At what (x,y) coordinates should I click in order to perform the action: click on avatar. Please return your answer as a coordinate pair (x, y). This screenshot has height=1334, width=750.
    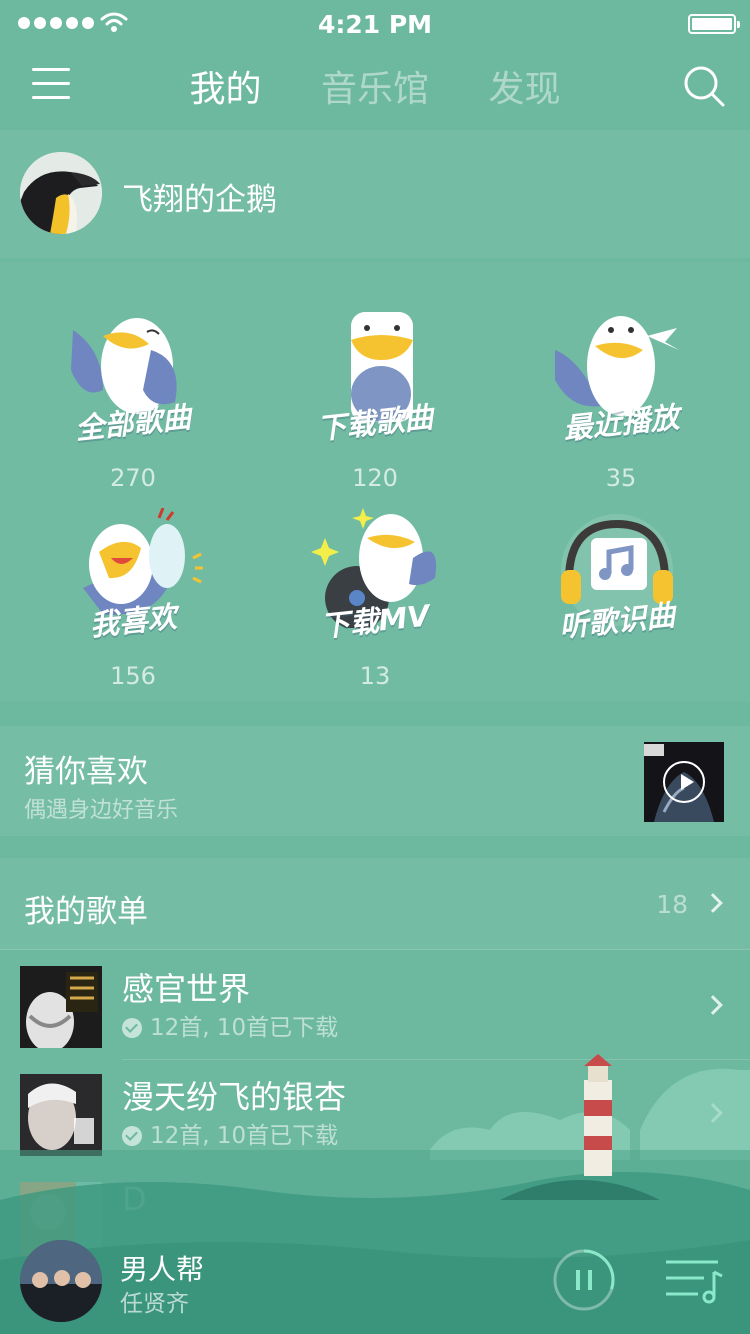
    Looking at the image, I should click on (61, 193).